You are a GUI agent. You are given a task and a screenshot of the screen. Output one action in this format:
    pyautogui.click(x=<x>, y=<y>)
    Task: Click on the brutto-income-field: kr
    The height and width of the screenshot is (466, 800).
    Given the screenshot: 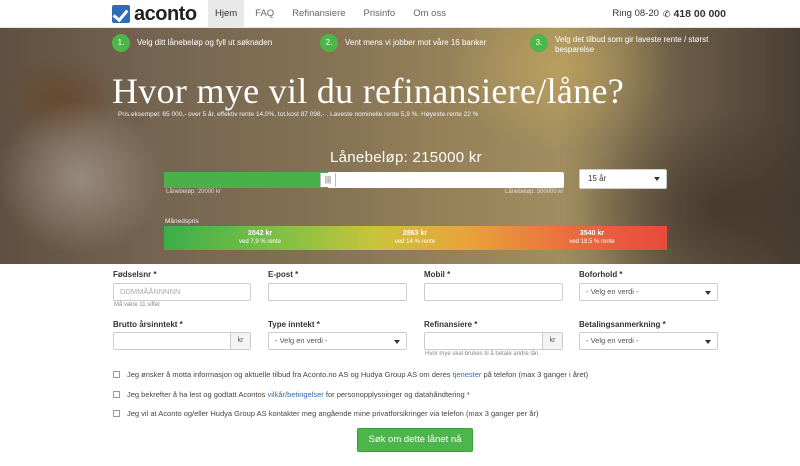 What is the action you would take?
    pyautogui.click(x=182, y=341)
    